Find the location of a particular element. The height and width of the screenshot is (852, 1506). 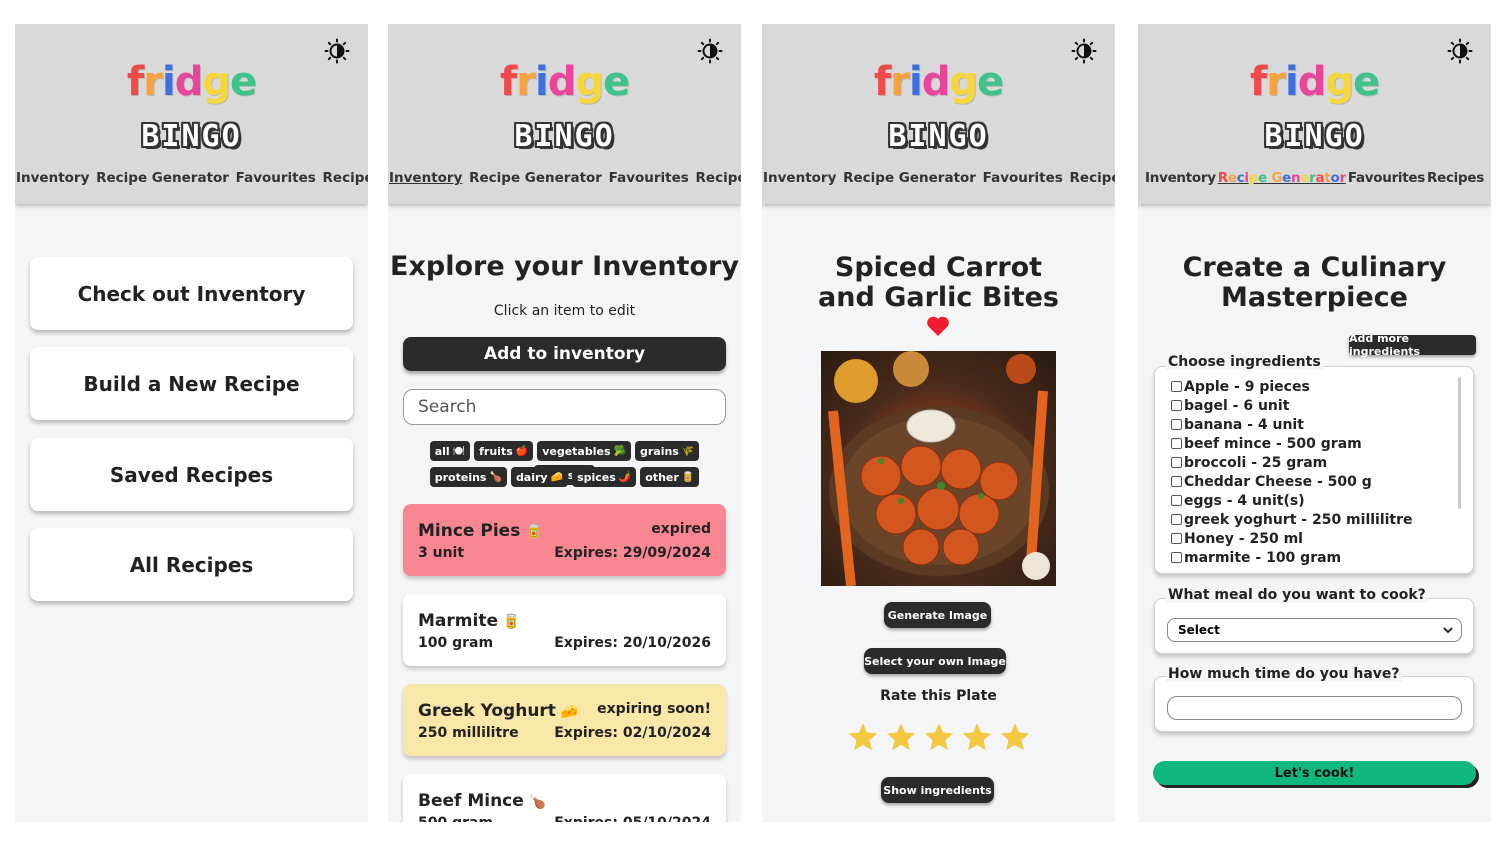

ingredient-label: Honey - 250 ml is located at coordinates (1243, 538).